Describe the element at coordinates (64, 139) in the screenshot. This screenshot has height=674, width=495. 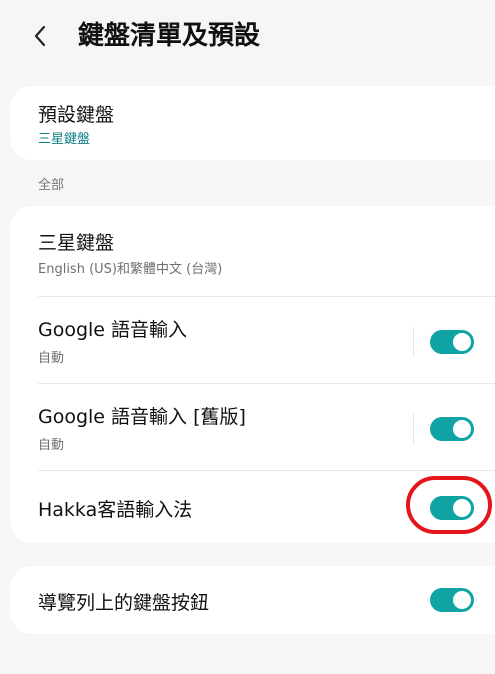
I see `default-keyboard-value: 三星鍵盤` at that location.